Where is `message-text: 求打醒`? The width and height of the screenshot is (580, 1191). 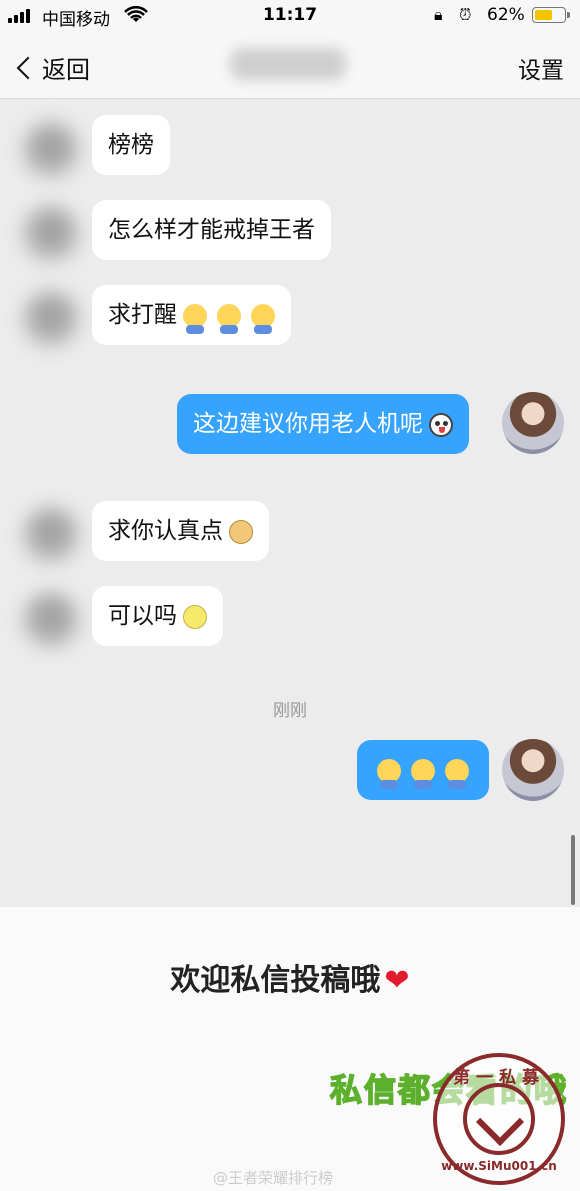
message-text: 求打醒 is located at coordinates (142, 315).